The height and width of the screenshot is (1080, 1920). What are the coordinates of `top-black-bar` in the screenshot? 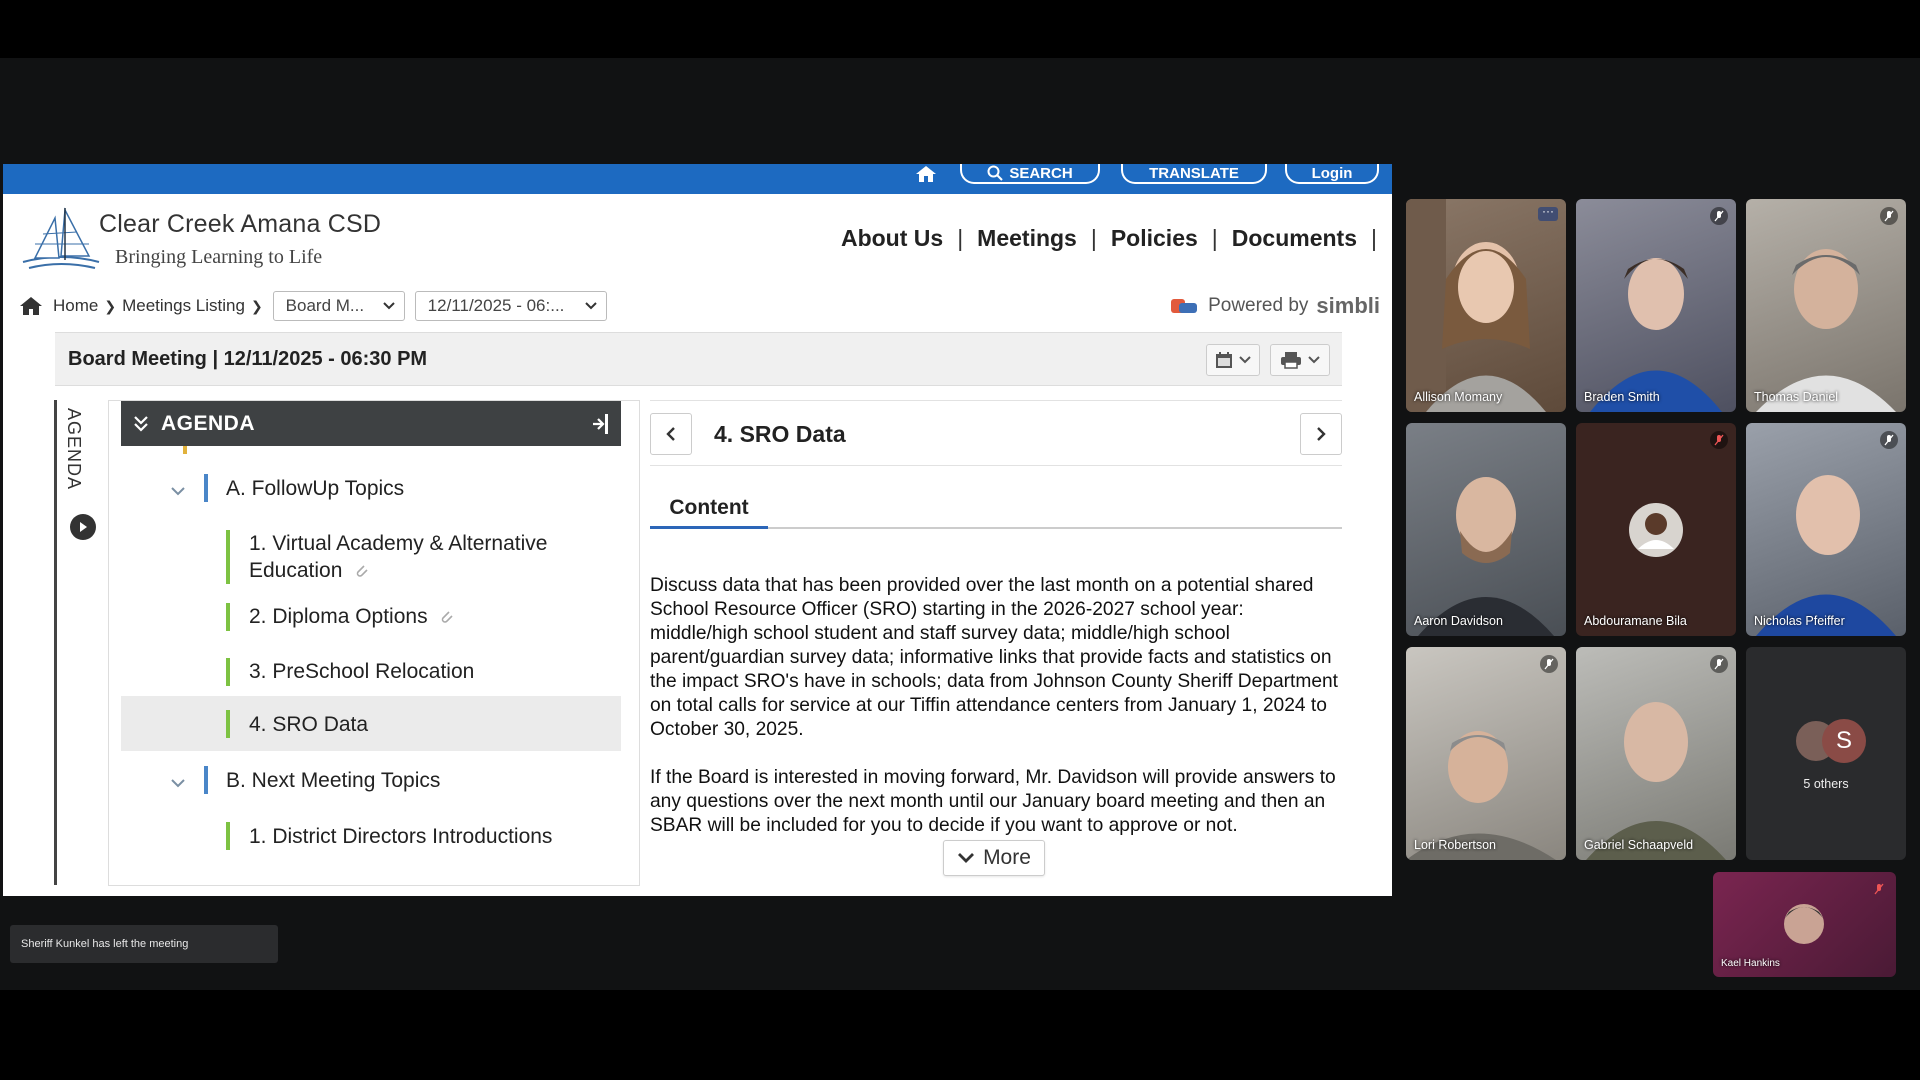 It's located at (960, 29).